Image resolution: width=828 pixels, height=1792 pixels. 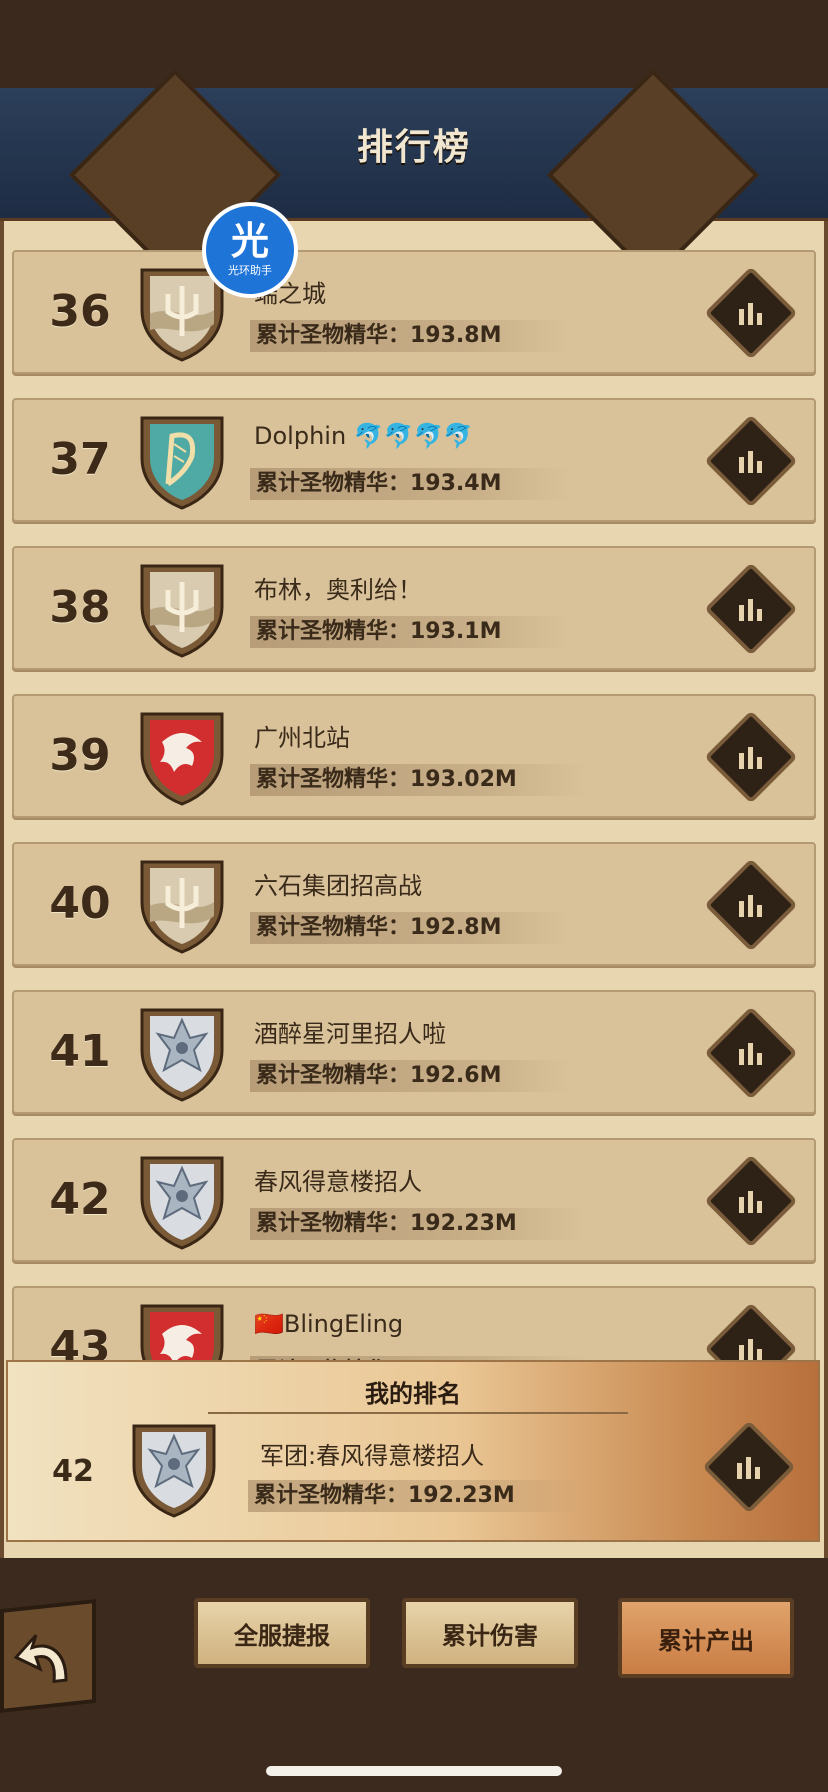 I want to click on my-rank-number: 42, so click(x=73, y=1471).